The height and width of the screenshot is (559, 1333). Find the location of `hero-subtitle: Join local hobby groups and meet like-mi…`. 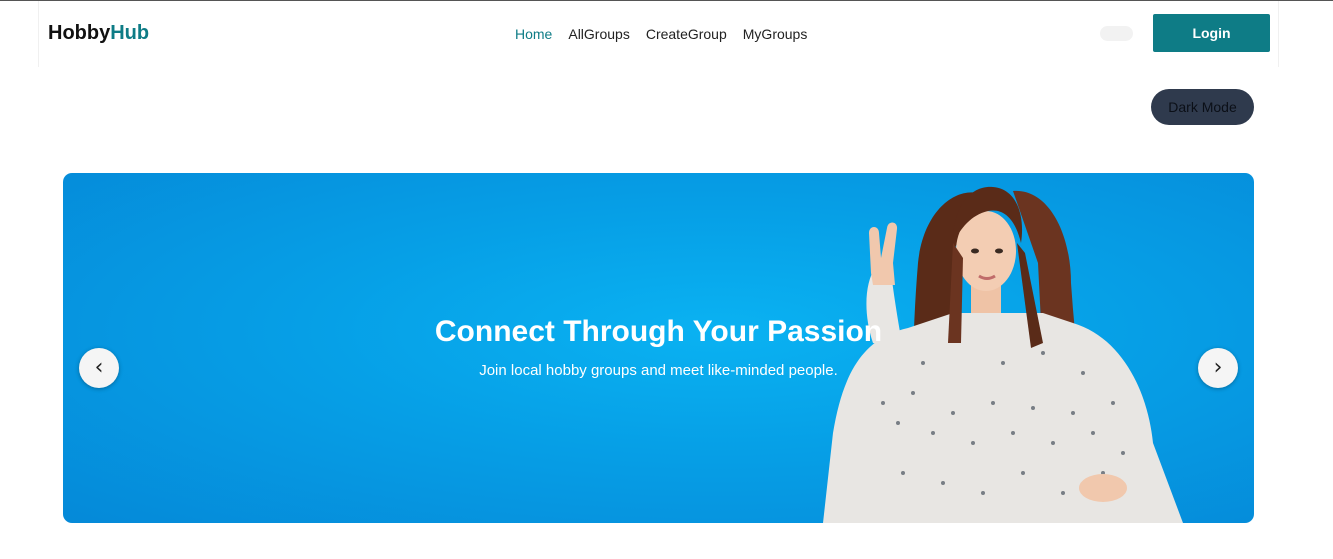

hero-subtitle: Join local hobby groups and meet like-mi… is located at coordinates (658, 370).